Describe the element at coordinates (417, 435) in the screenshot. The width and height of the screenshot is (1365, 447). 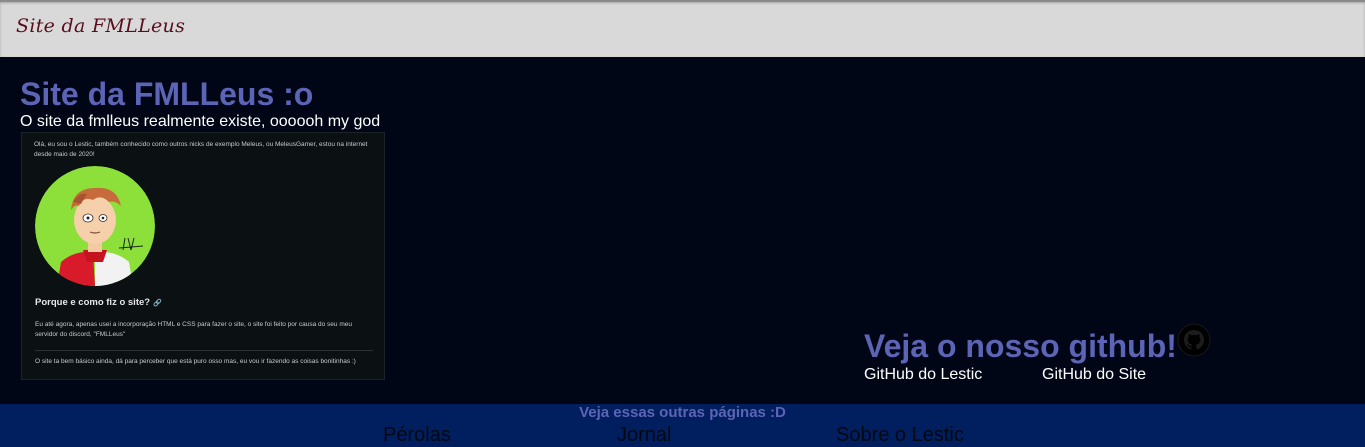
I see `nav-link-perolas: Pérolas` at that location.